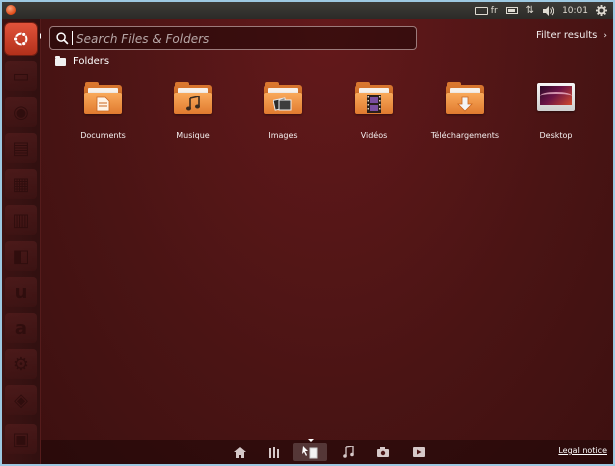 The width and height of the screenshot is (615, 466). I want to click on firefox-icon: ◉, so click(21, 112).